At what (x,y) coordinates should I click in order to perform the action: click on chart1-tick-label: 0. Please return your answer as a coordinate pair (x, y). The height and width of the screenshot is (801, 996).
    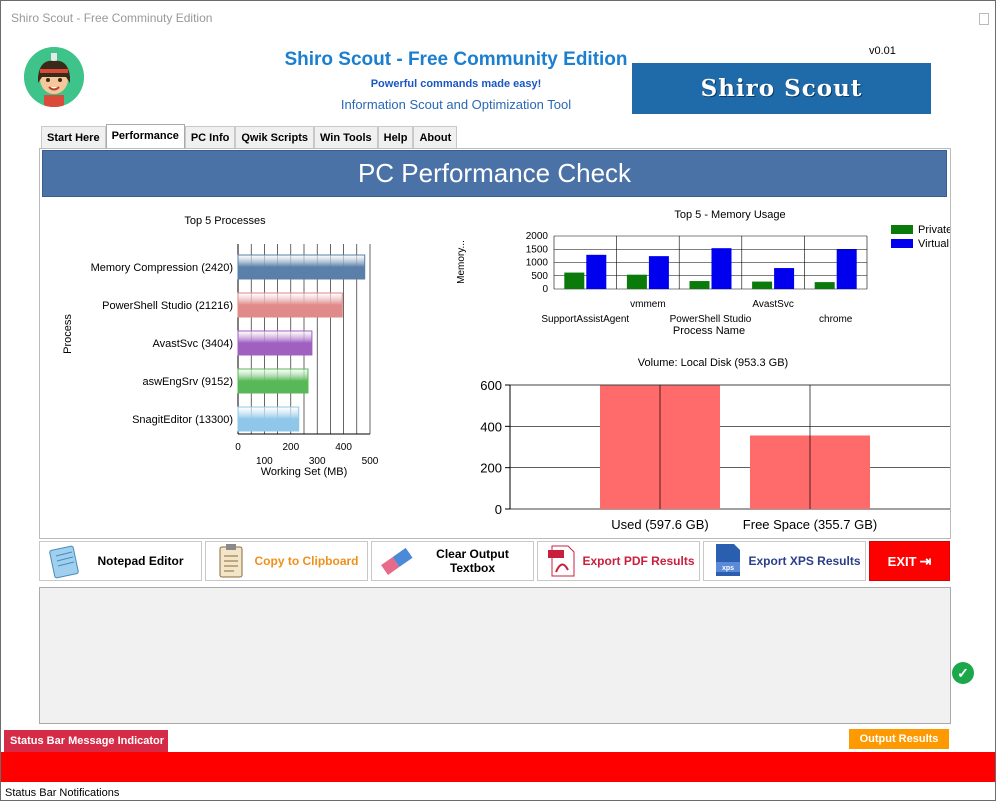
    Looking at the image, I should click on (238, 447).